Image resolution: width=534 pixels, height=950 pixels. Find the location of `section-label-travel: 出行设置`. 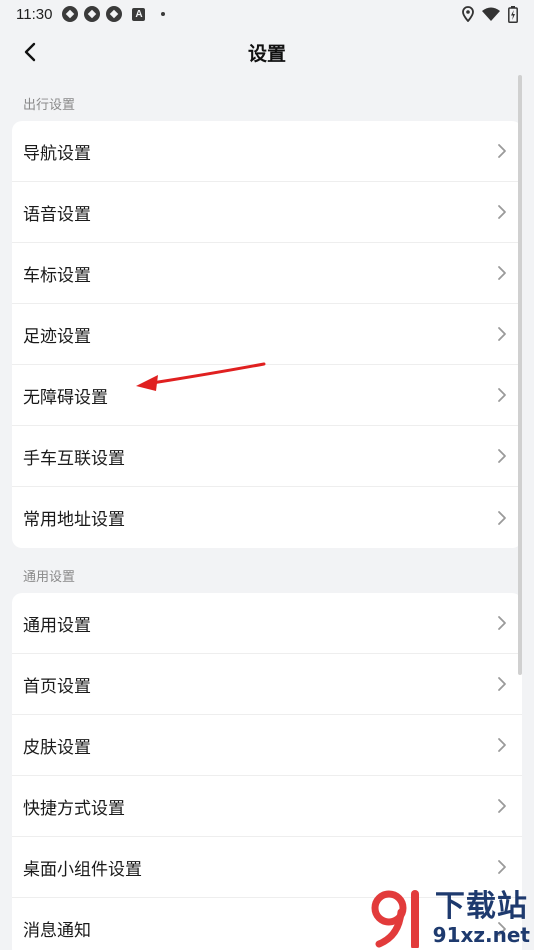

section-label-travel: 出行设置 is located at coordinates (49, 104).